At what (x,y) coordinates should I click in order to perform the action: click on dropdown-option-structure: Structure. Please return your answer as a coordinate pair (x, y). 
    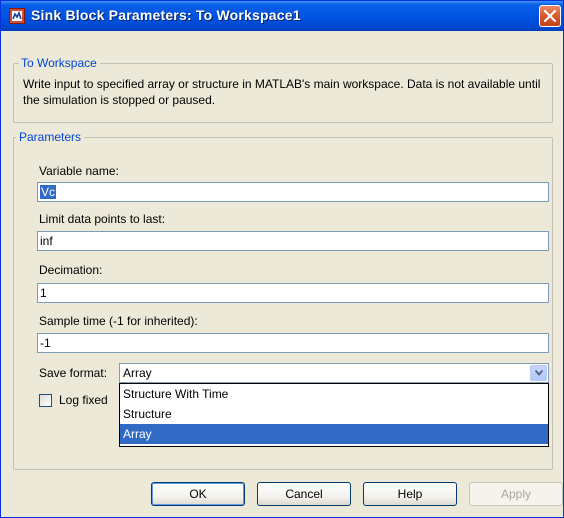
    Looking at the image, I should click on (334, 414).